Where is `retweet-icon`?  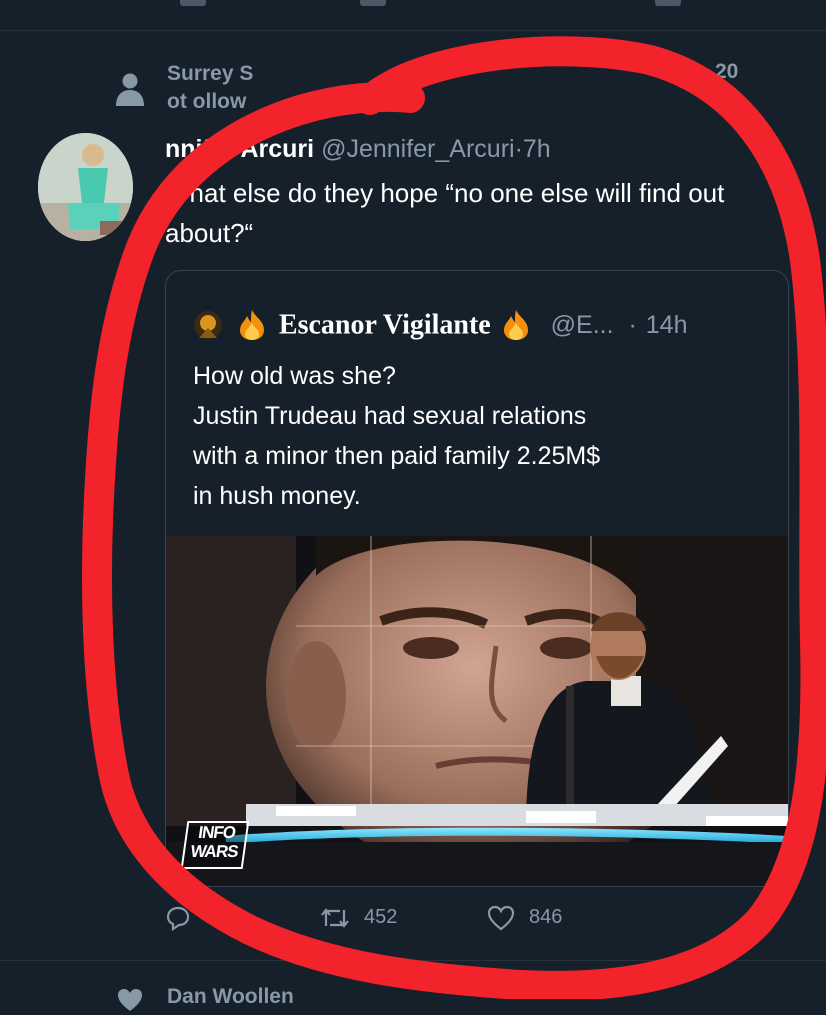
retweet-icon is located at coordinates (335, 917).